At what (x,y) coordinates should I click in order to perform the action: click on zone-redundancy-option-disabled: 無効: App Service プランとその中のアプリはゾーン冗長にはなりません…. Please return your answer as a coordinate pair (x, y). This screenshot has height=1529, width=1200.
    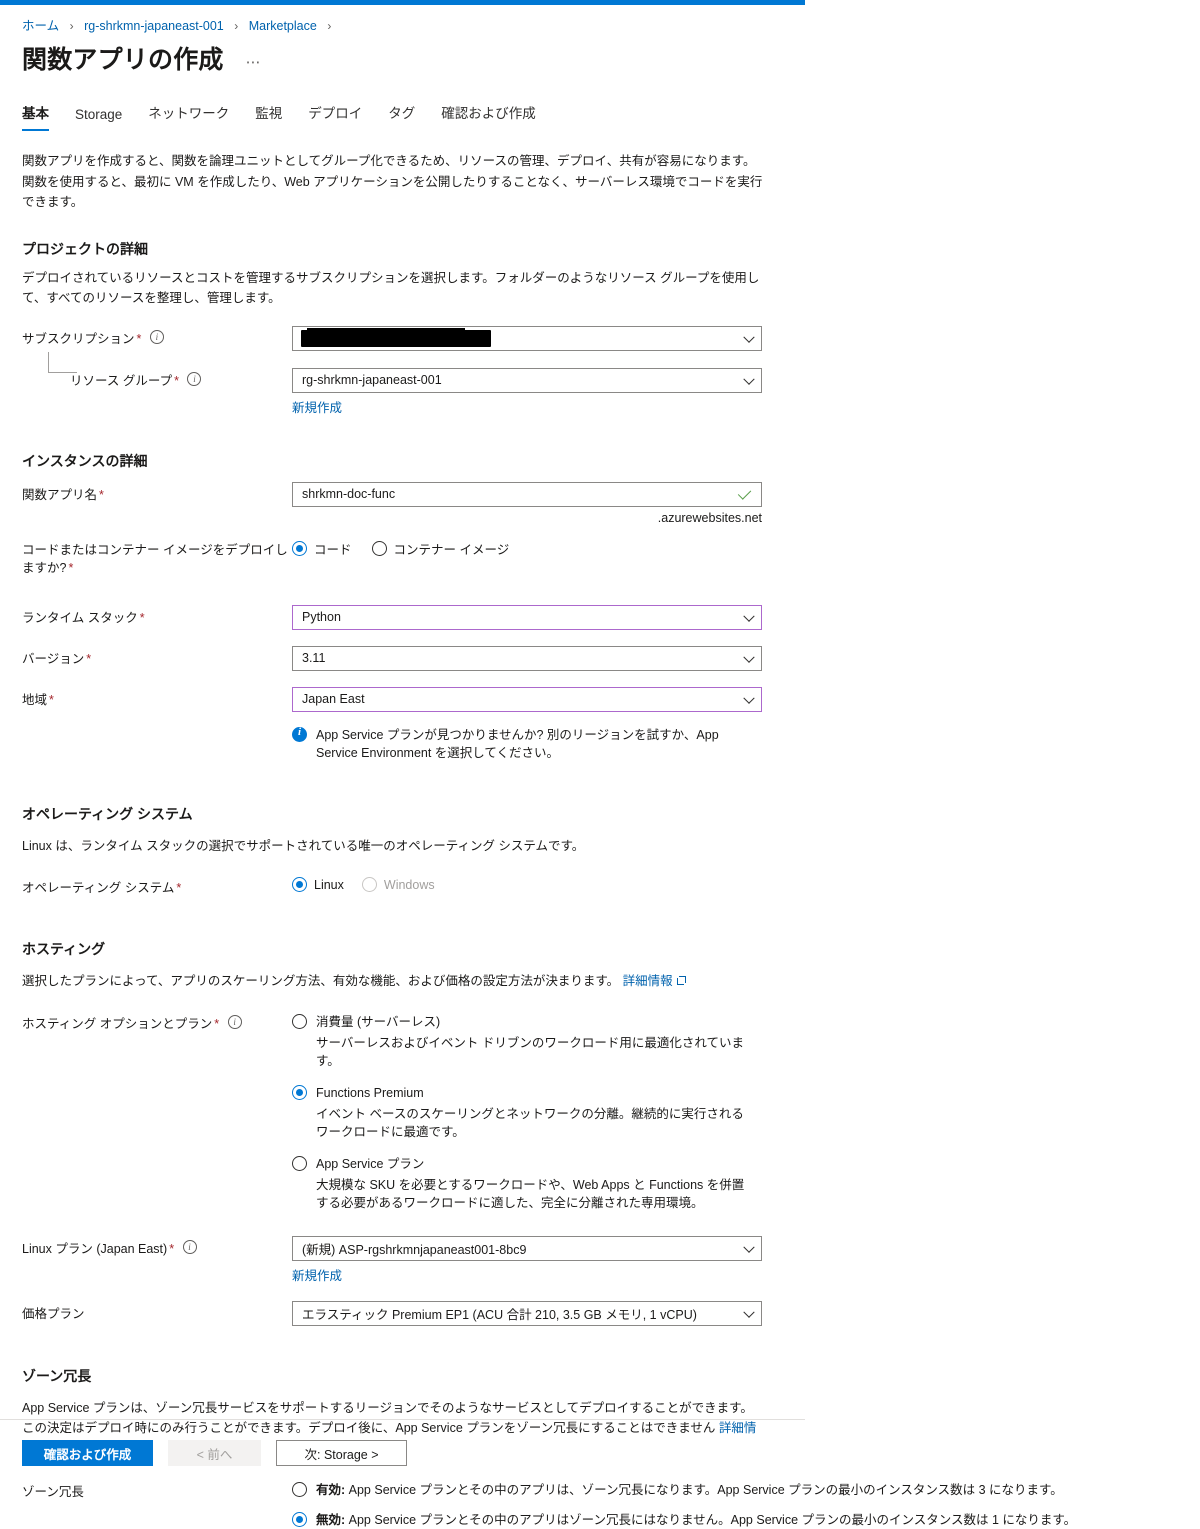
    Looking at the image, I should click on (684, 1520).